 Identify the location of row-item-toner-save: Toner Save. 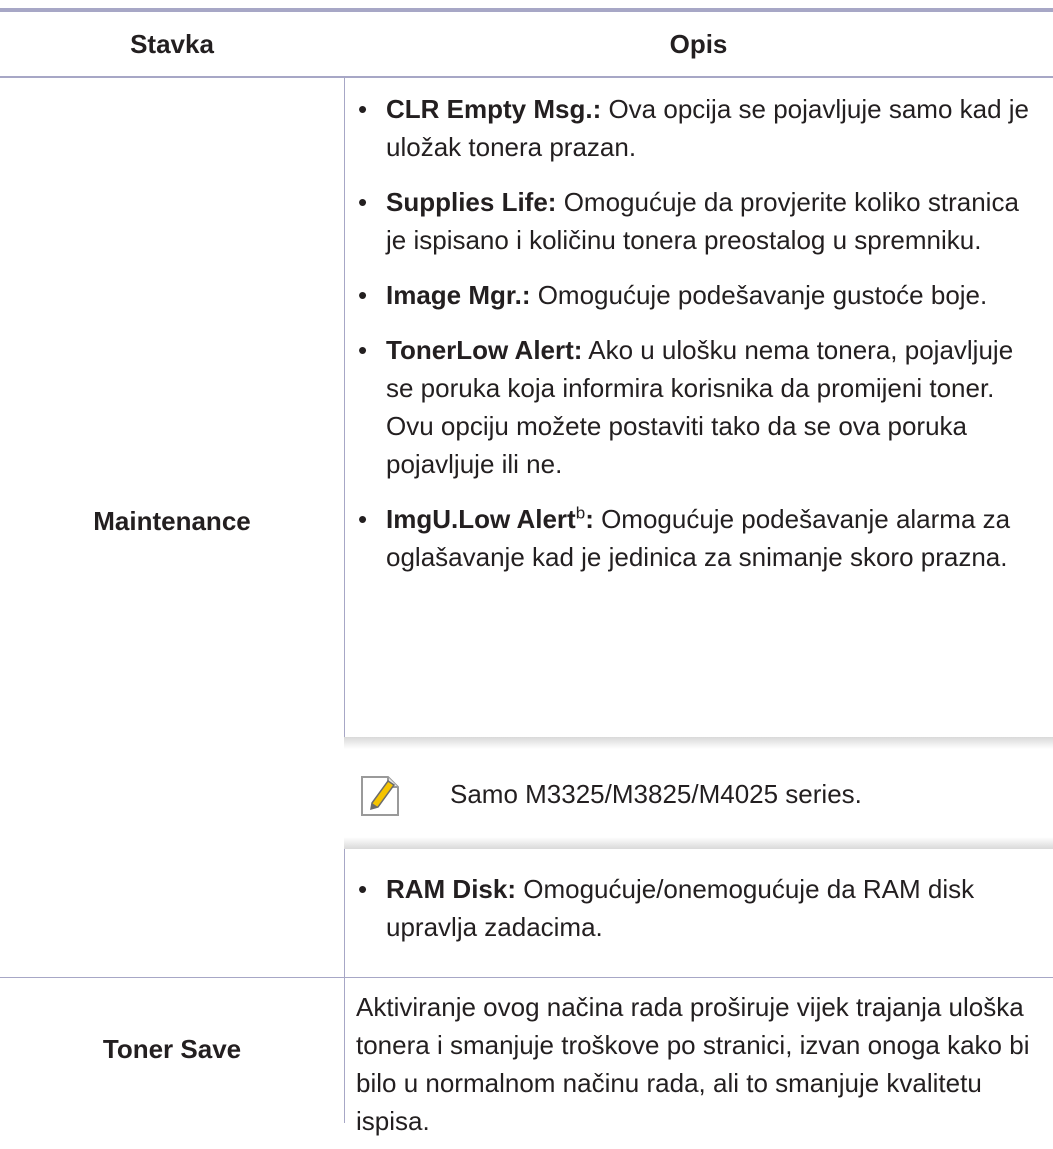
(172, 1049).